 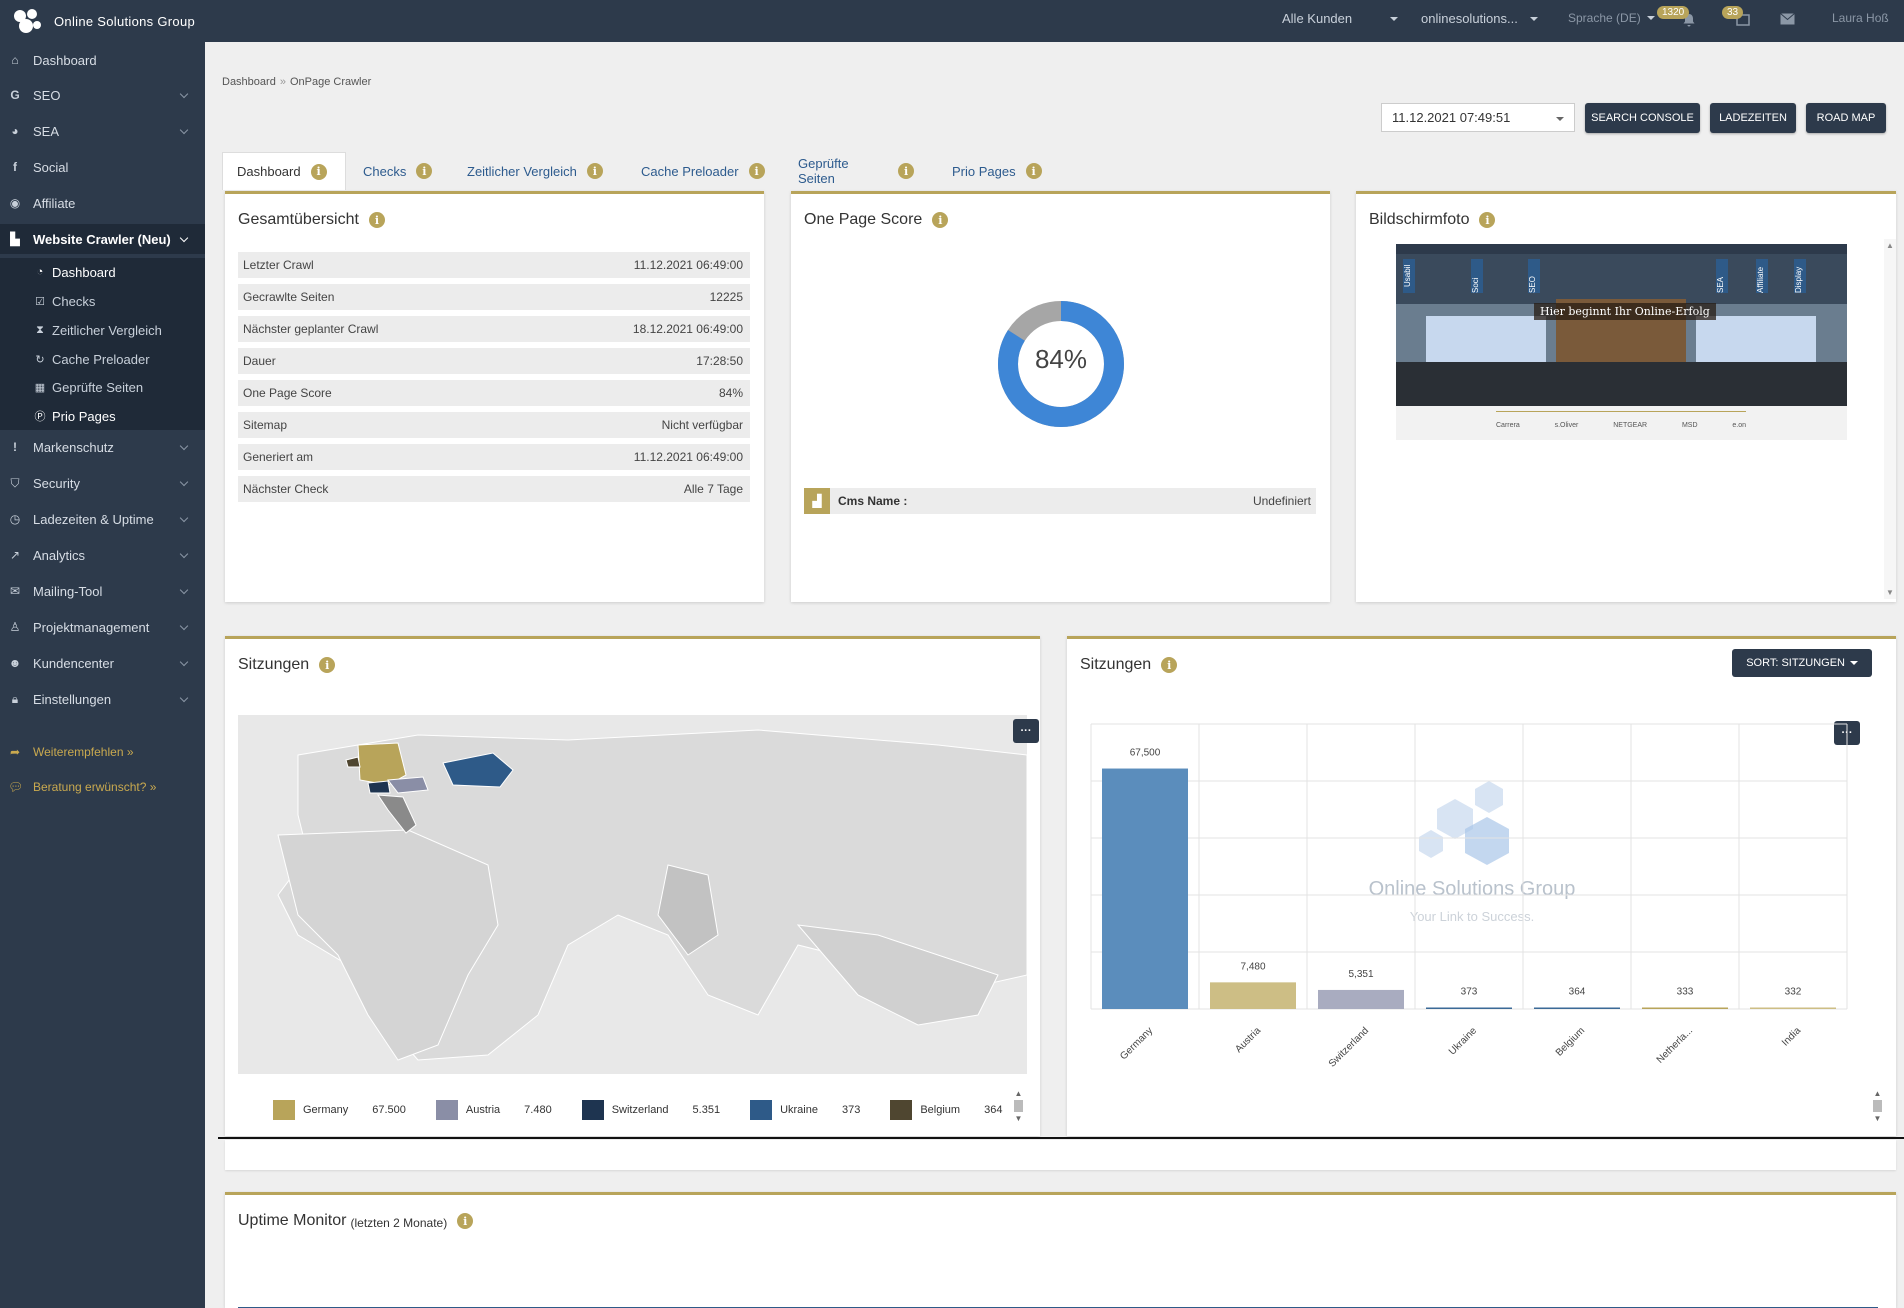 I want to click on tab-dashboard: Dashboard i, so click(x=284, y=171).